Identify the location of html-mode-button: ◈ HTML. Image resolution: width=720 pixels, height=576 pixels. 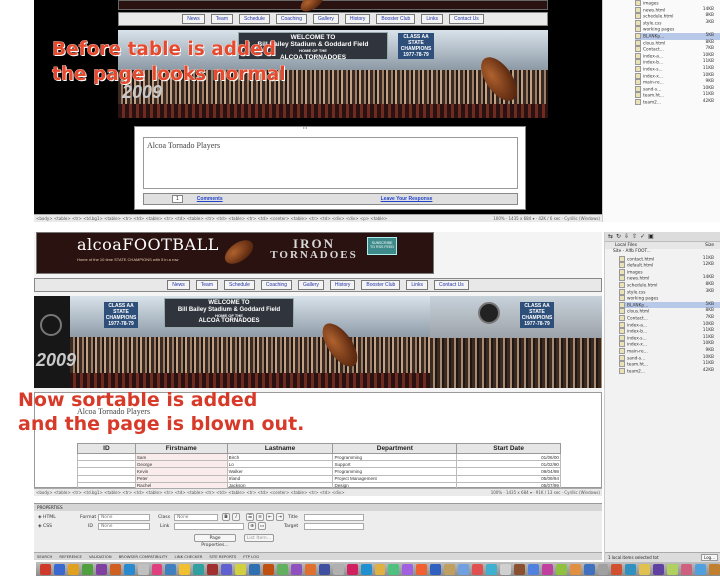
(47, 517).